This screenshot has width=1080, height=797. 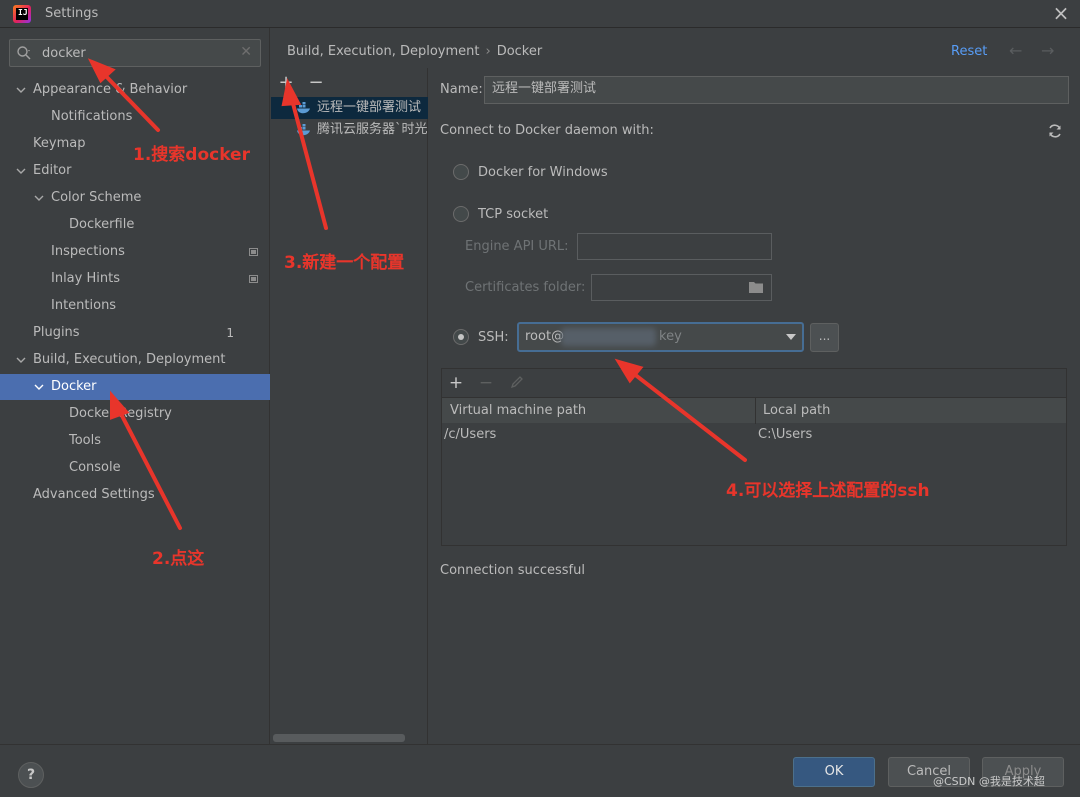 What do you see at coordinates (230, 333) in the screenshot?
I see `plugins-count-badge: 1` at bounding box center [230, 333].